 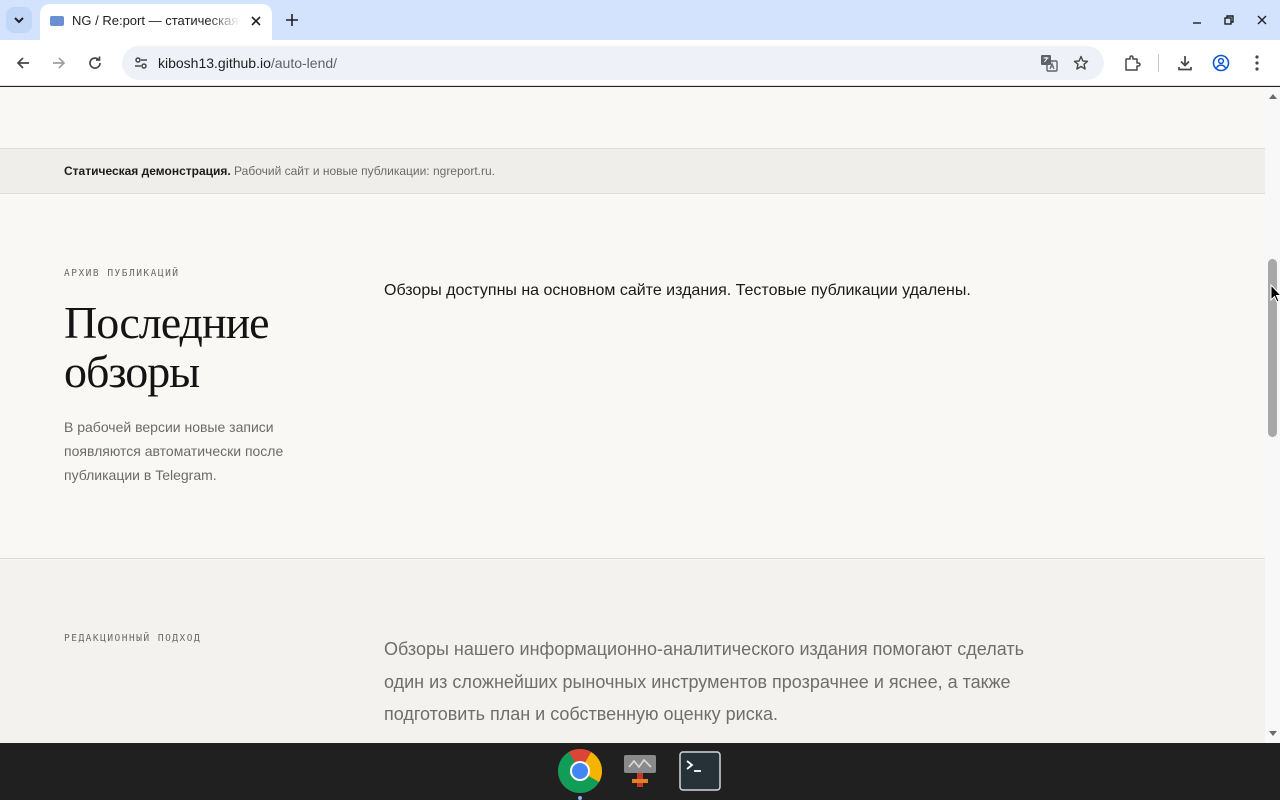 I want to click on kebab-menu-icon, so click(x=1257, y=63).